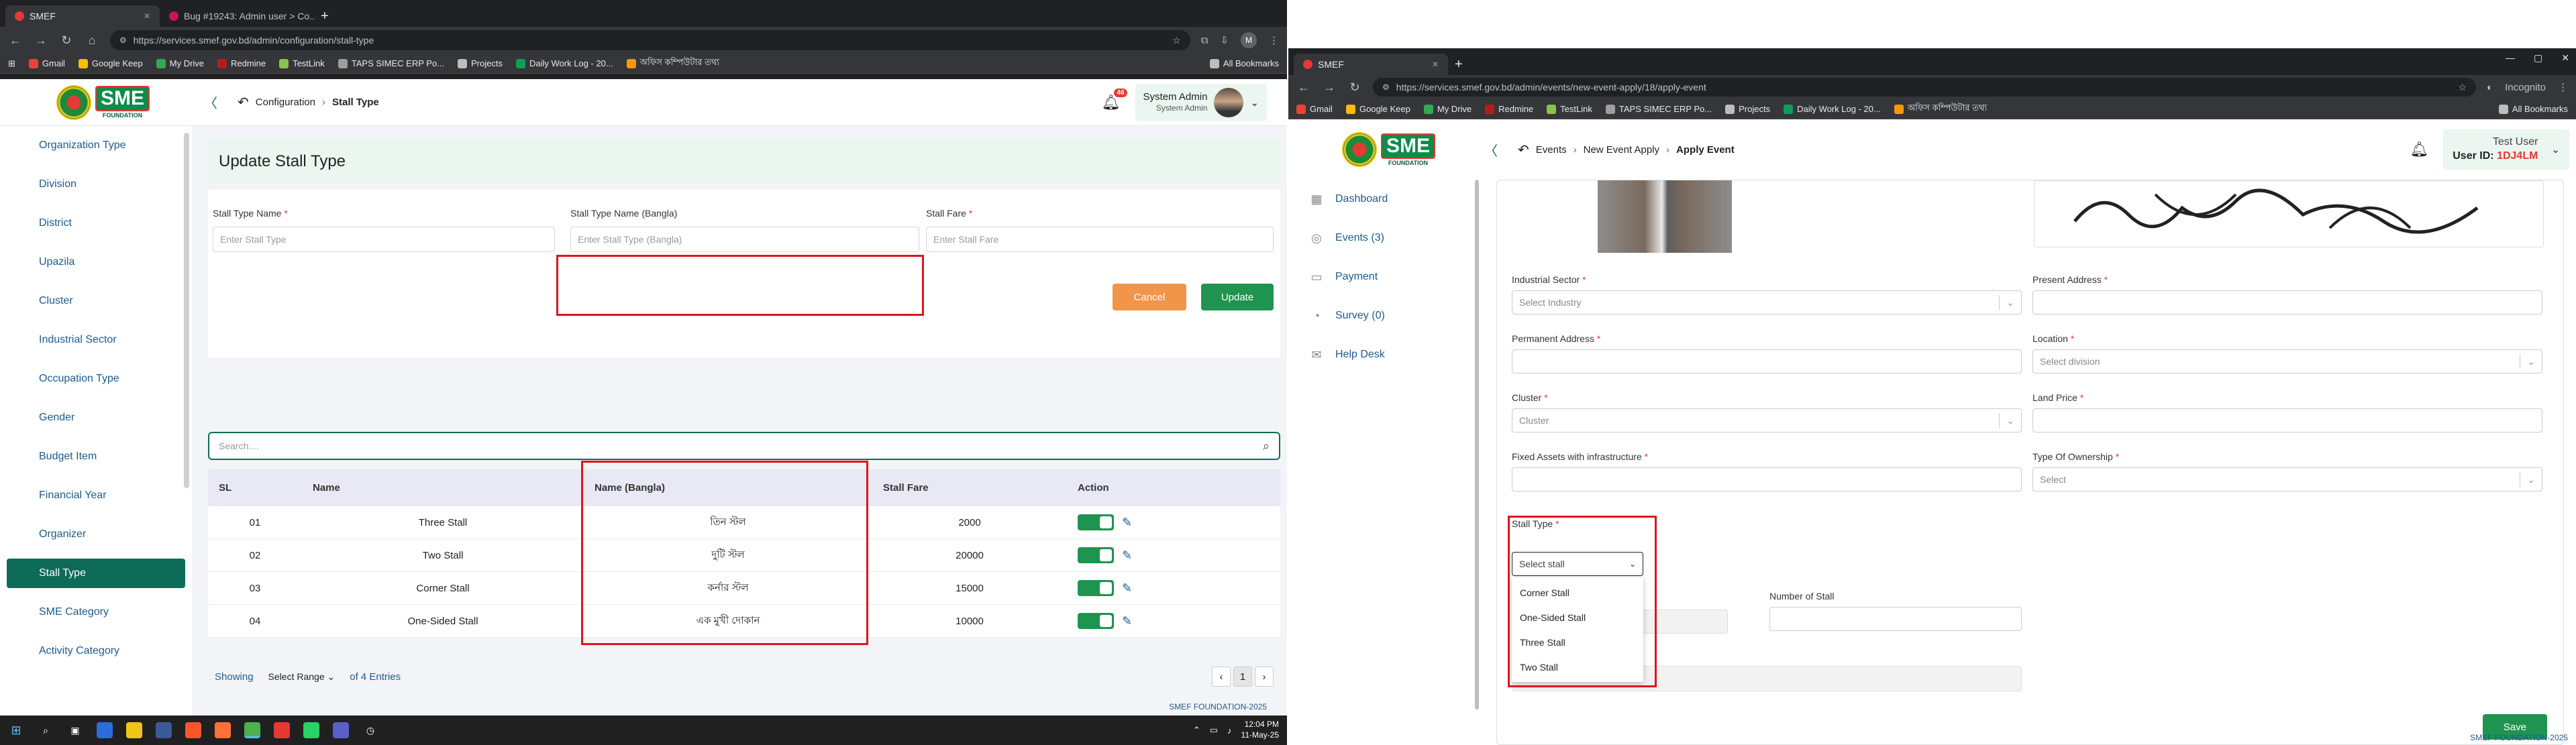 Image resolution: width=2576 pixels, height=745 pixels. Describe the element at coordinates (1385, 315) in the screenshot. I see `sidebar-item-survey: ◔ Survey (0)` at that location.